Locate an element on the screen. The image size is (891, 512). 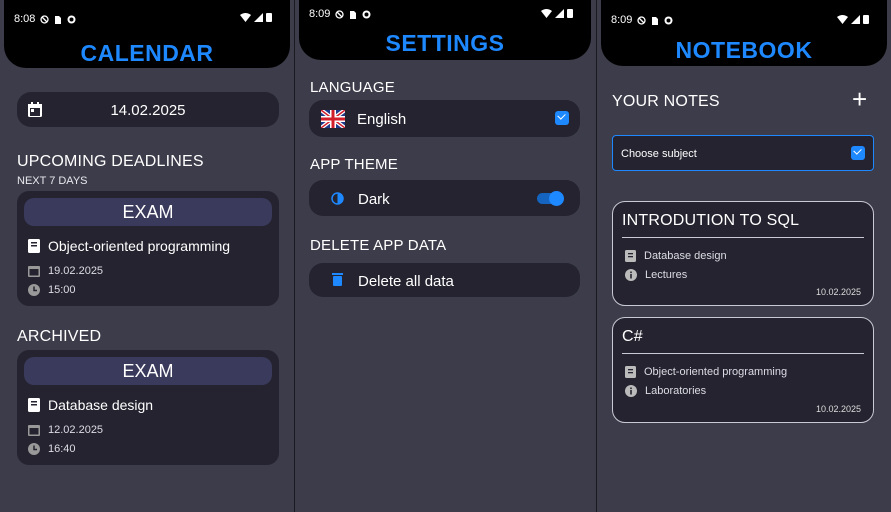
note-category-row: Laboratories is located at coordinates (665, 391).